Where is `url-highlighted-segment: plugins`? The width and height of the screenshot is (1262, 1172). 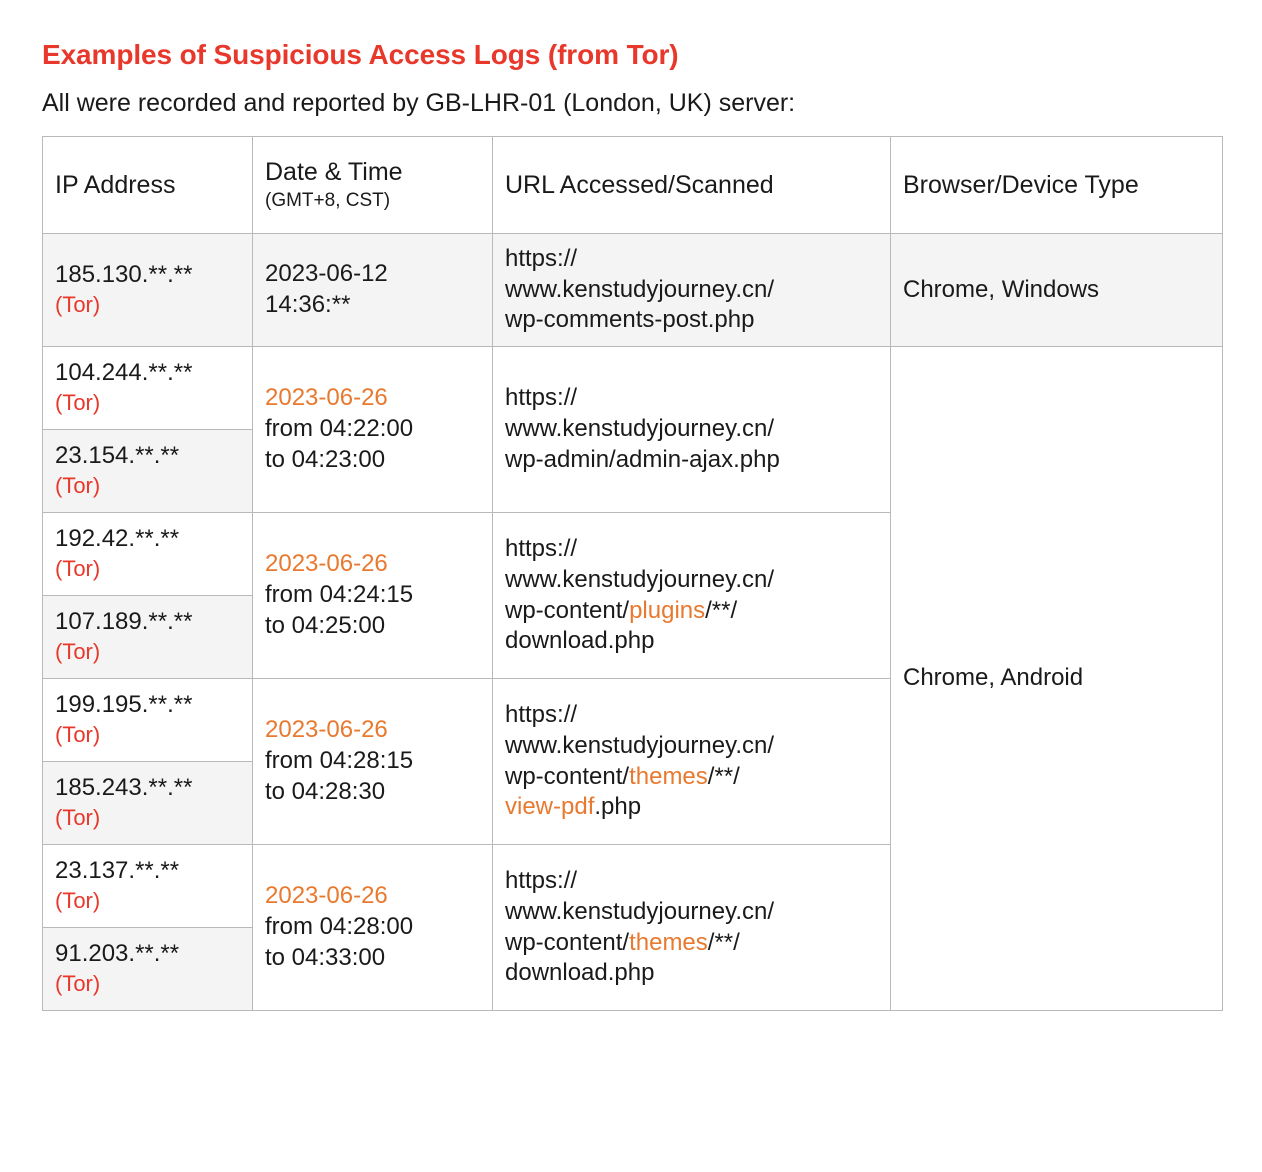
url-highlighted-segment: plugins is located at coordinates (667, 610).